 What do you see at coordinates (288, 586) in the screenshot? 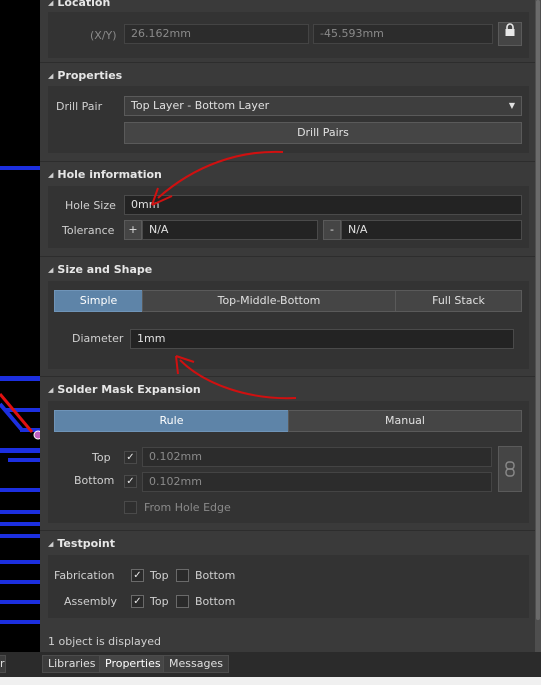
I see `testpoint-section` at bounding box center [288, 586].